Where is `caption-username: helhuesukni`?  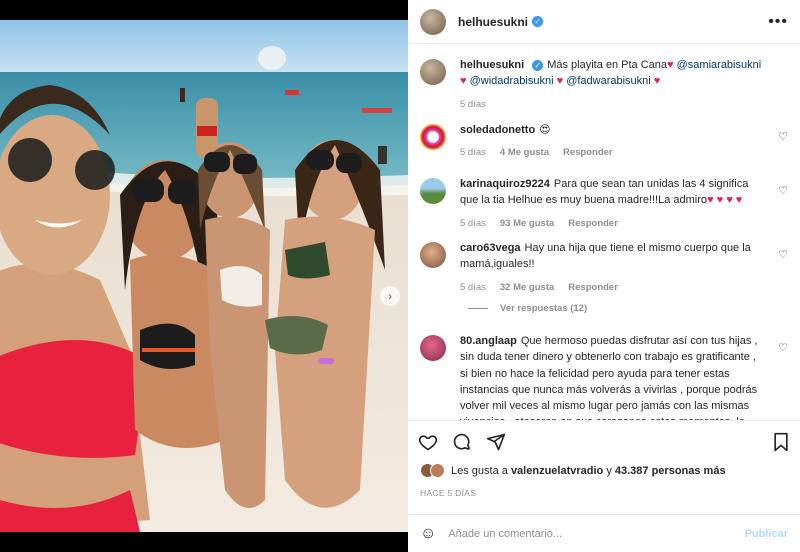
caption-username: helhuesukni is located at coordinates (492, 65).